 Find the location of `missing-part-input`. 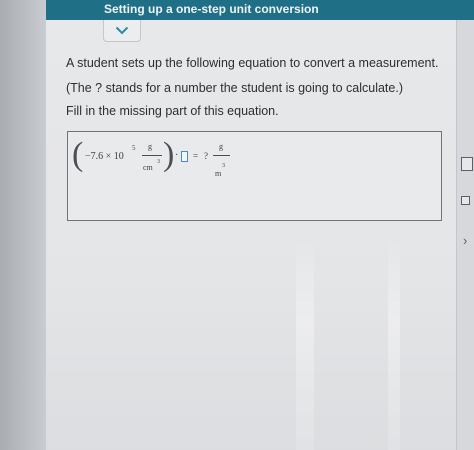

missing-part-input is located at coordinates (184, 156).